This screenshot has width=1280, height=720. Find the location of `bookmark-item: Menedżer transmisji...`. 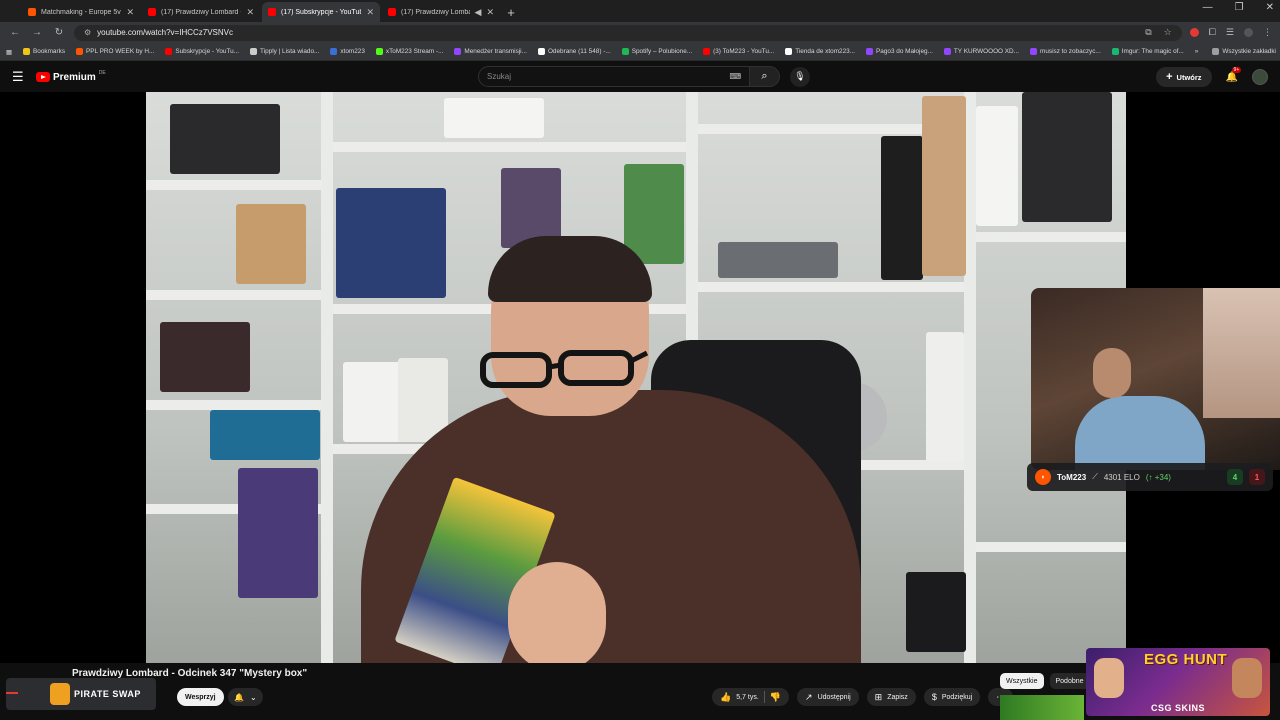

bookmark-item: Menedżer transmisji... is located at coordinates (490, 51).